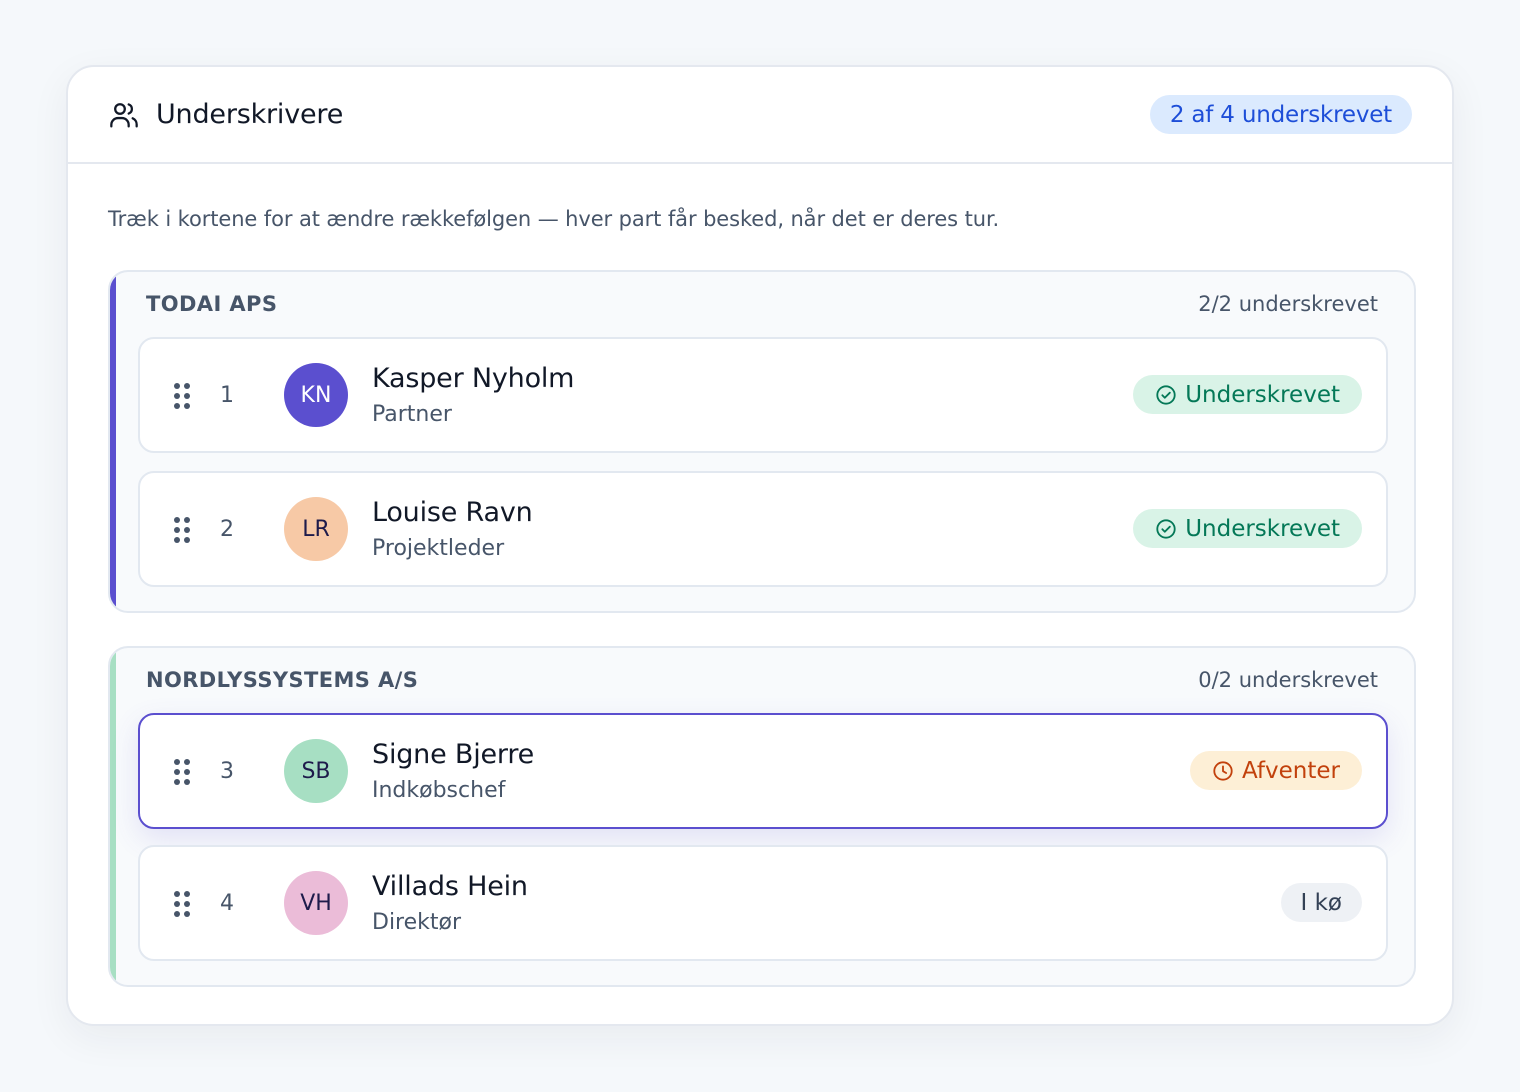 Image resolution: width=1520 pixels, height=1092 pixels. I want to click on signer-name: Kasper Nyholm, so click(473, 378).